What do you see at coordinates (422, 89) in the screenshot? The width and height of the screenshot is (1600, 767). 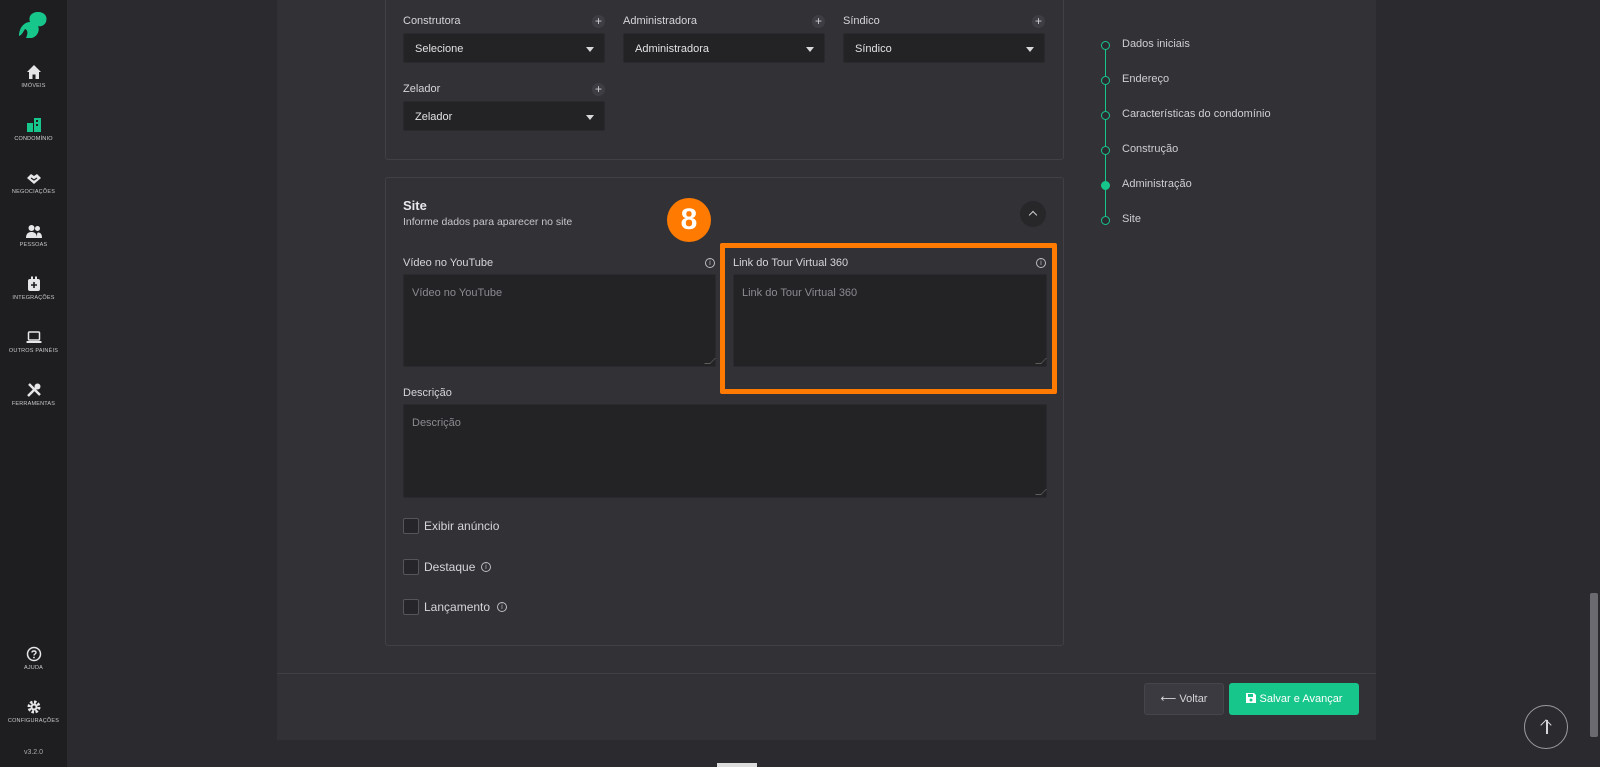 I see `zelador-label: Zelador` at bounding box center [422, 89].